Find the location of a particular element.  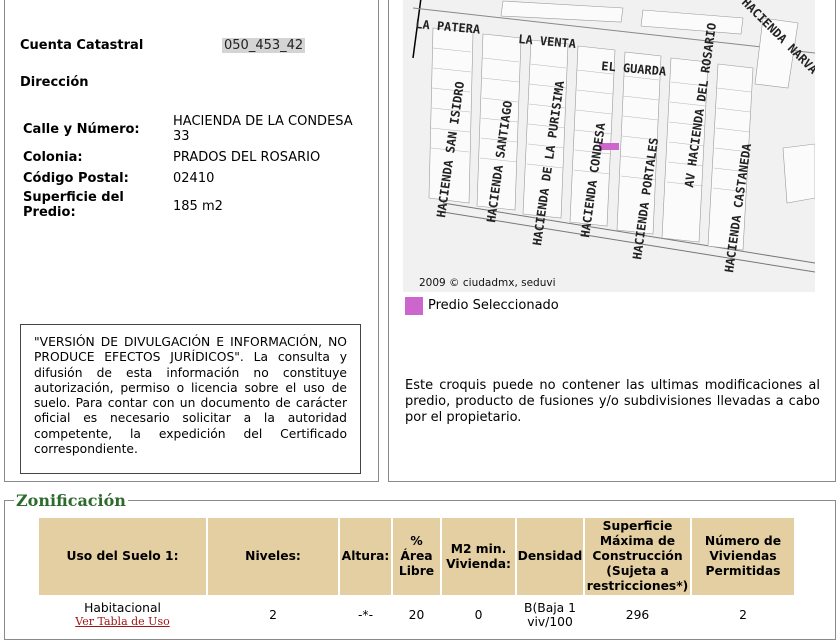

zonificacion-title: Zonificación is located at coordinates (71, 500).